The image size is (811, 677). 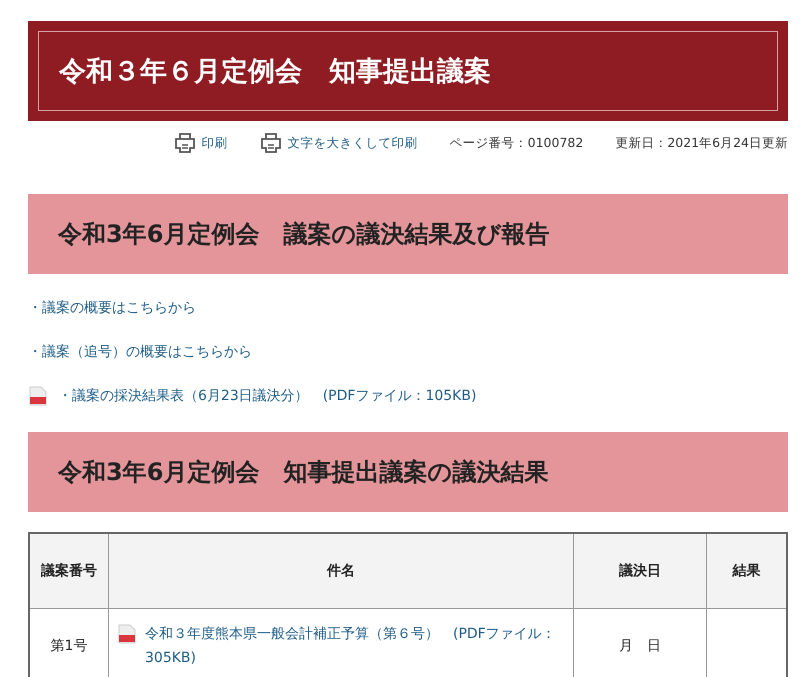 I want to click on document-link: ・議案の概要はこちらから, so click(x=112, y=308).